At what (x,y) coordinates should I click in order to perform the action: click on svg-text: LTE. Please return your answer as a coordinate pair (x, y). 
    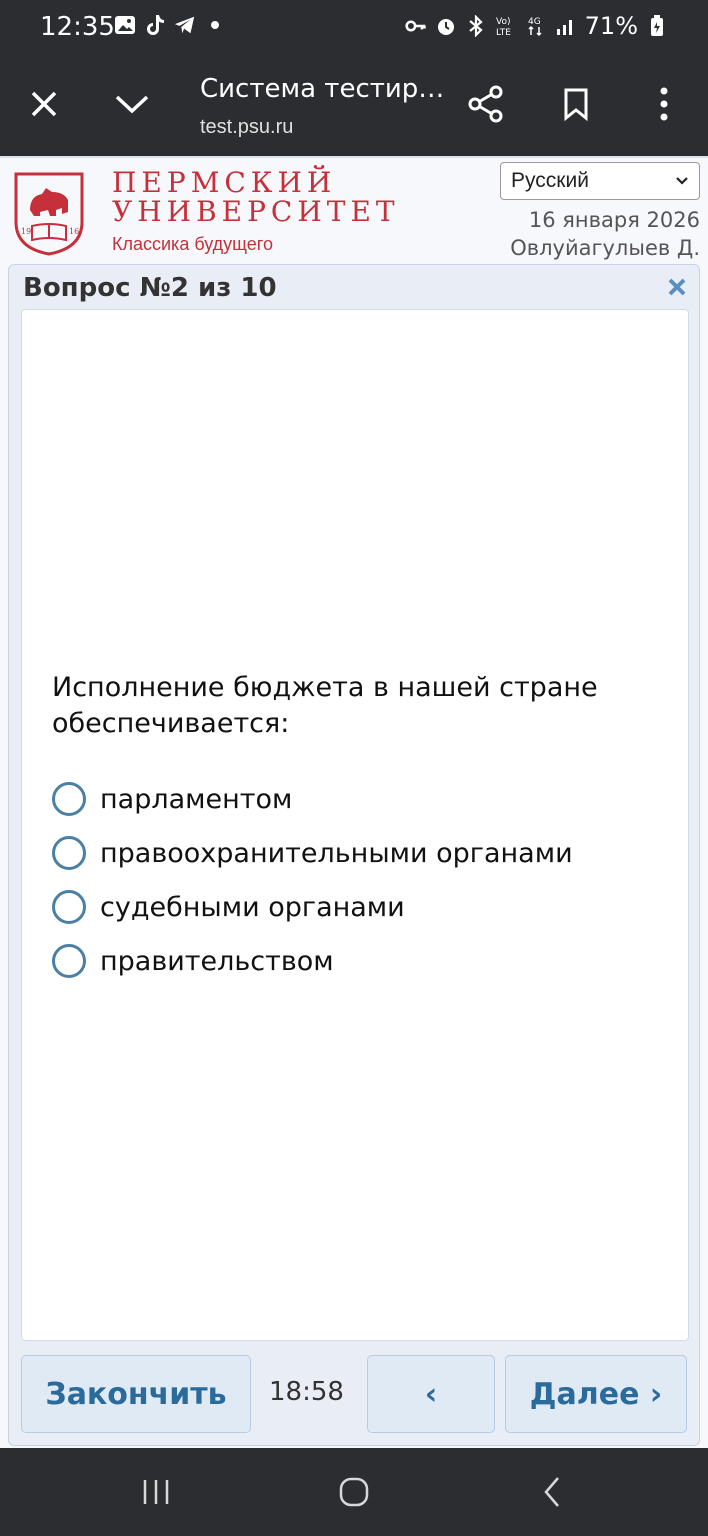
    Looking at the image, I should click on (503, 32).